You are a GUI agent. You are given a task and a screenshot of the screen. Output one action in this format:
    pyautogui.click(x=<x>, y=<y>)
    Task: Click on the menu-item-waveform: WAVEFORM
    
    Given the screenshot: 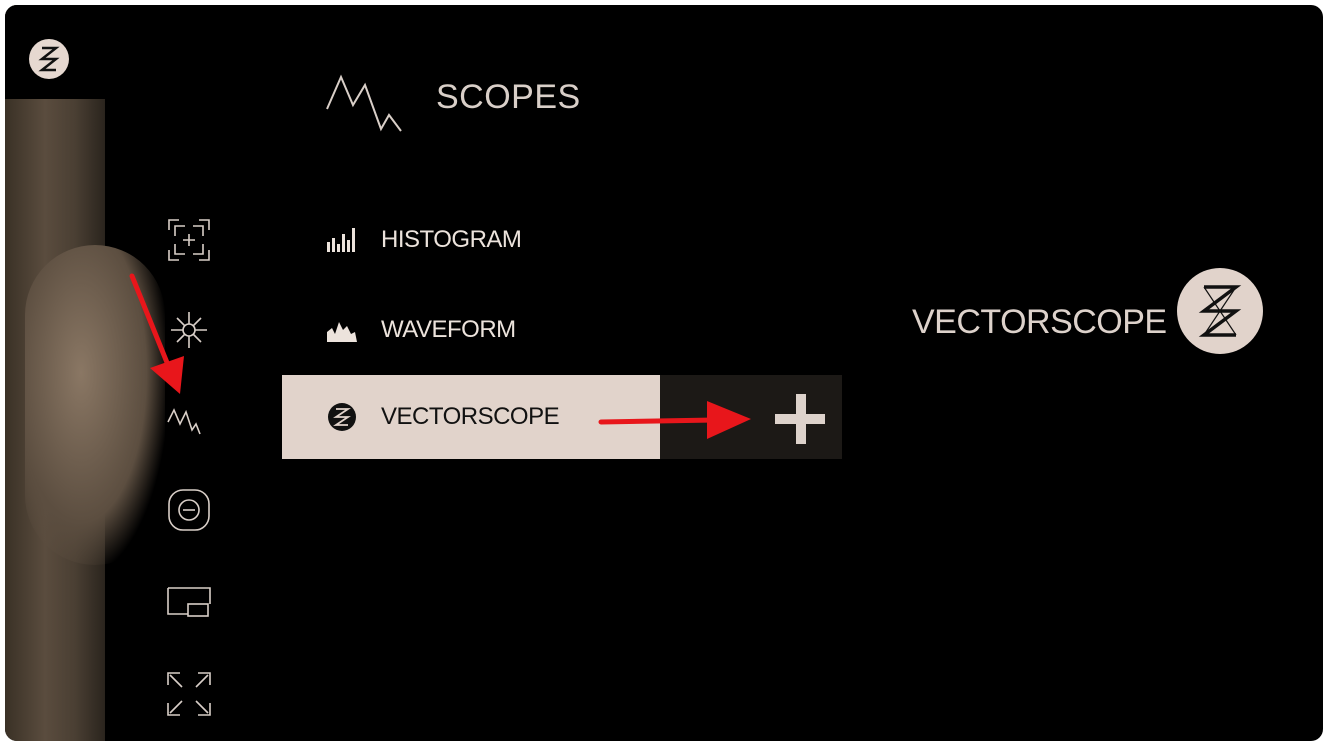 What is the action you would take?
    pyautogui.click(x=399, y=330)
    